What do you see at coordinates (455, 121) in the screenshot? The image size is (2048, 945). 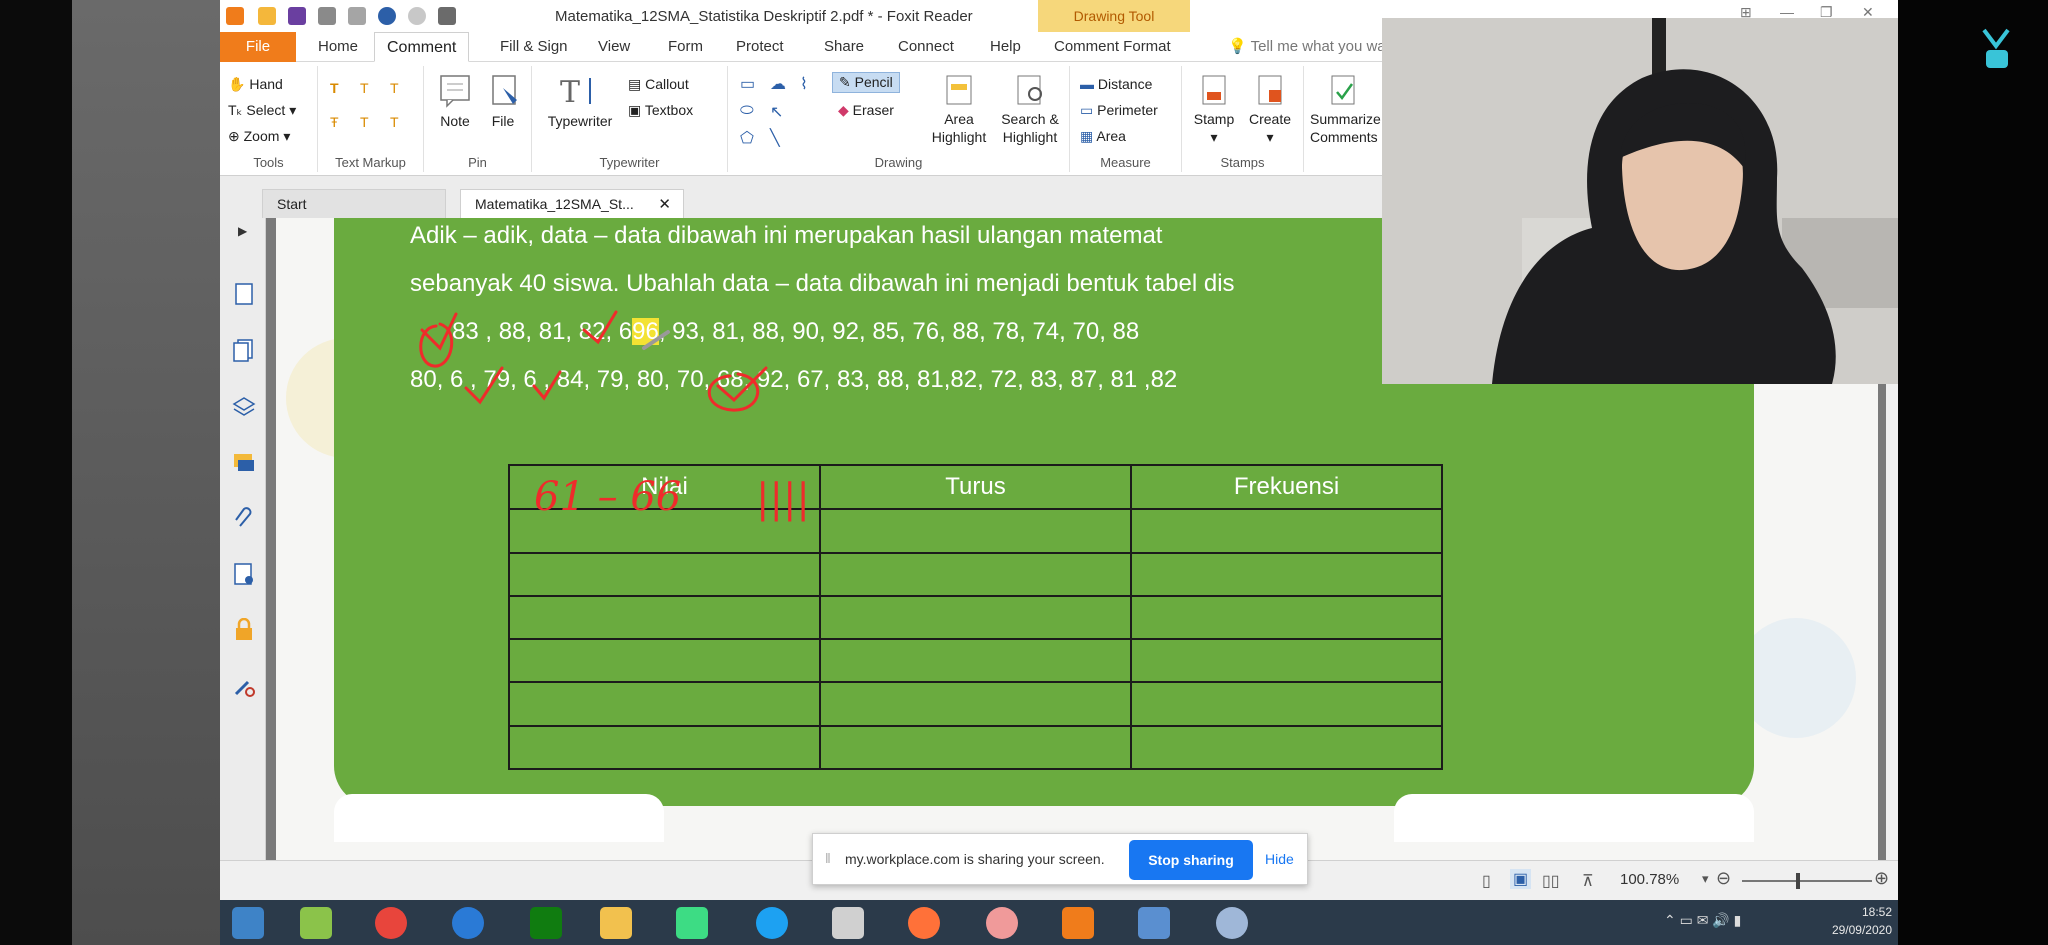 I see `note-label: Note` at bounding box center [455, 121].